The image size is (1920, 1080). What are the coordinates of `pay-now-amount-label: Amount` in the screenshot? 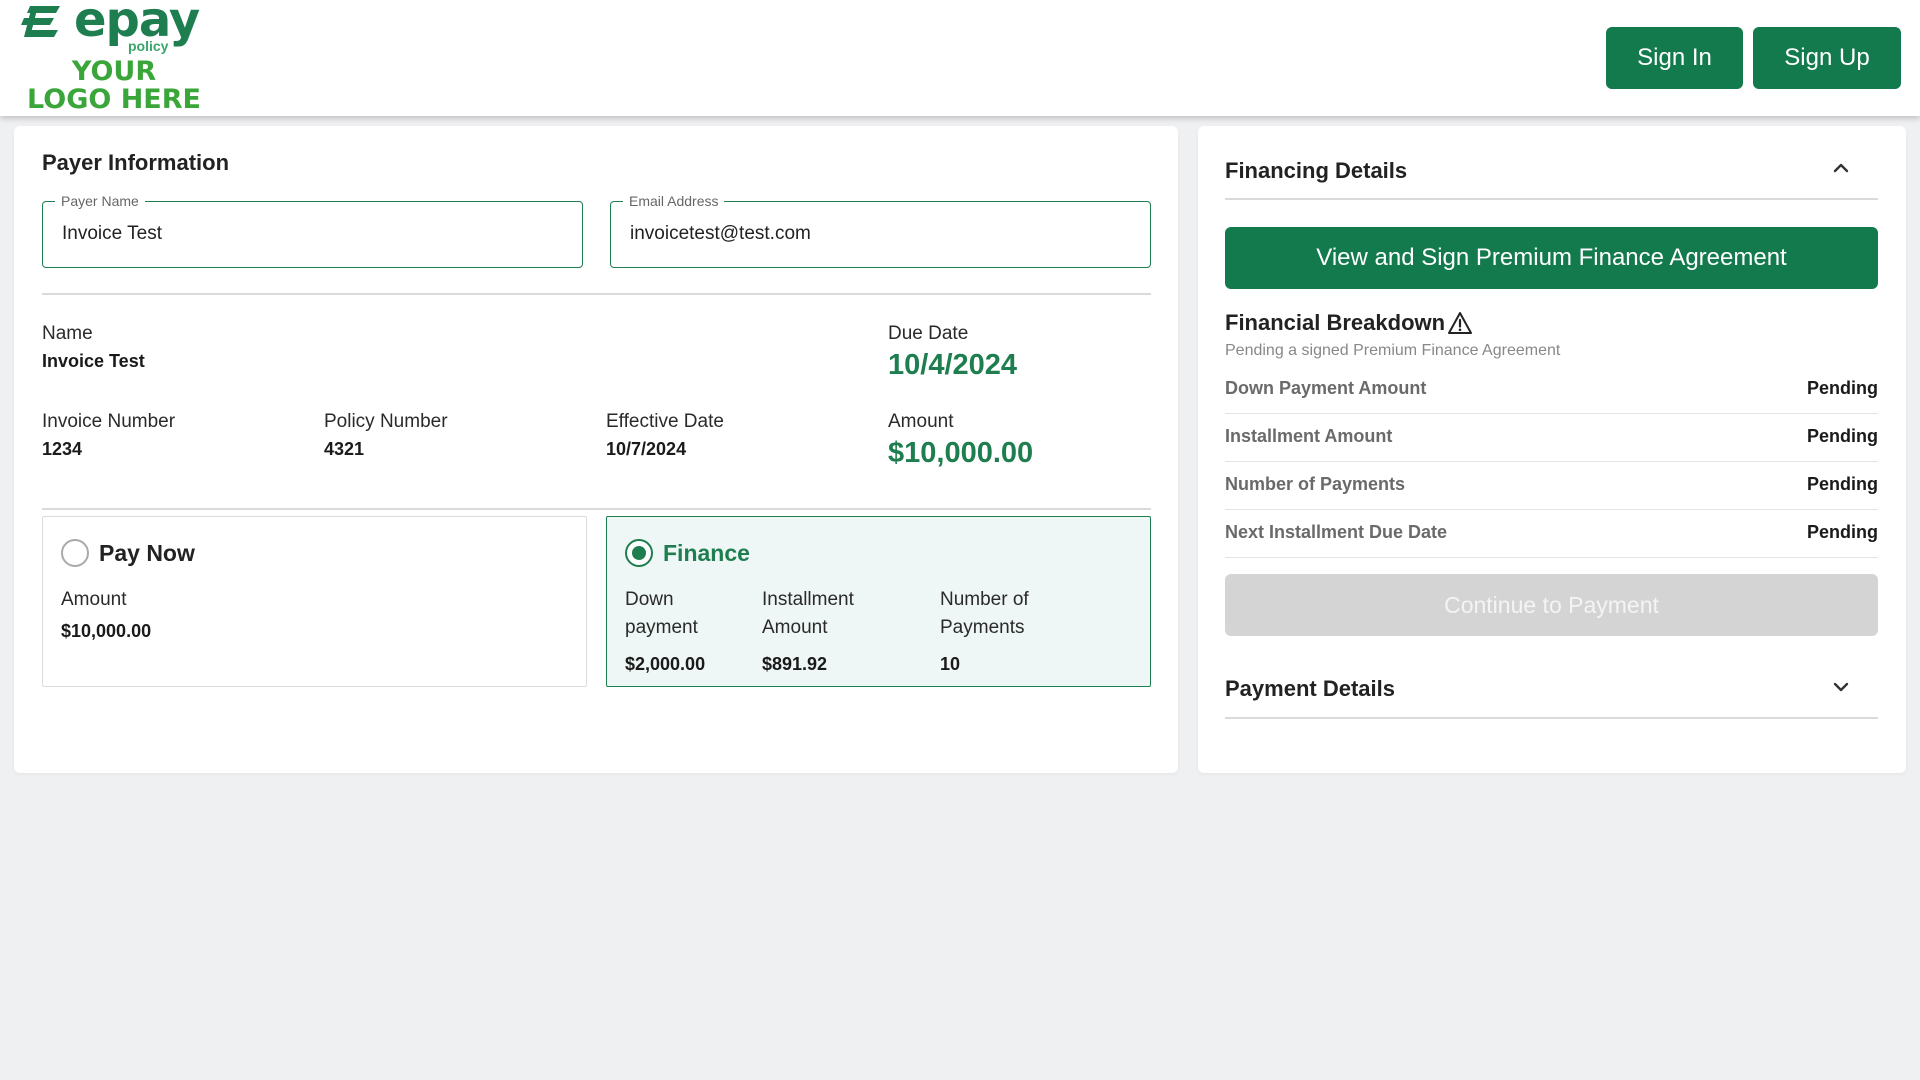 It's located at (94, 599).